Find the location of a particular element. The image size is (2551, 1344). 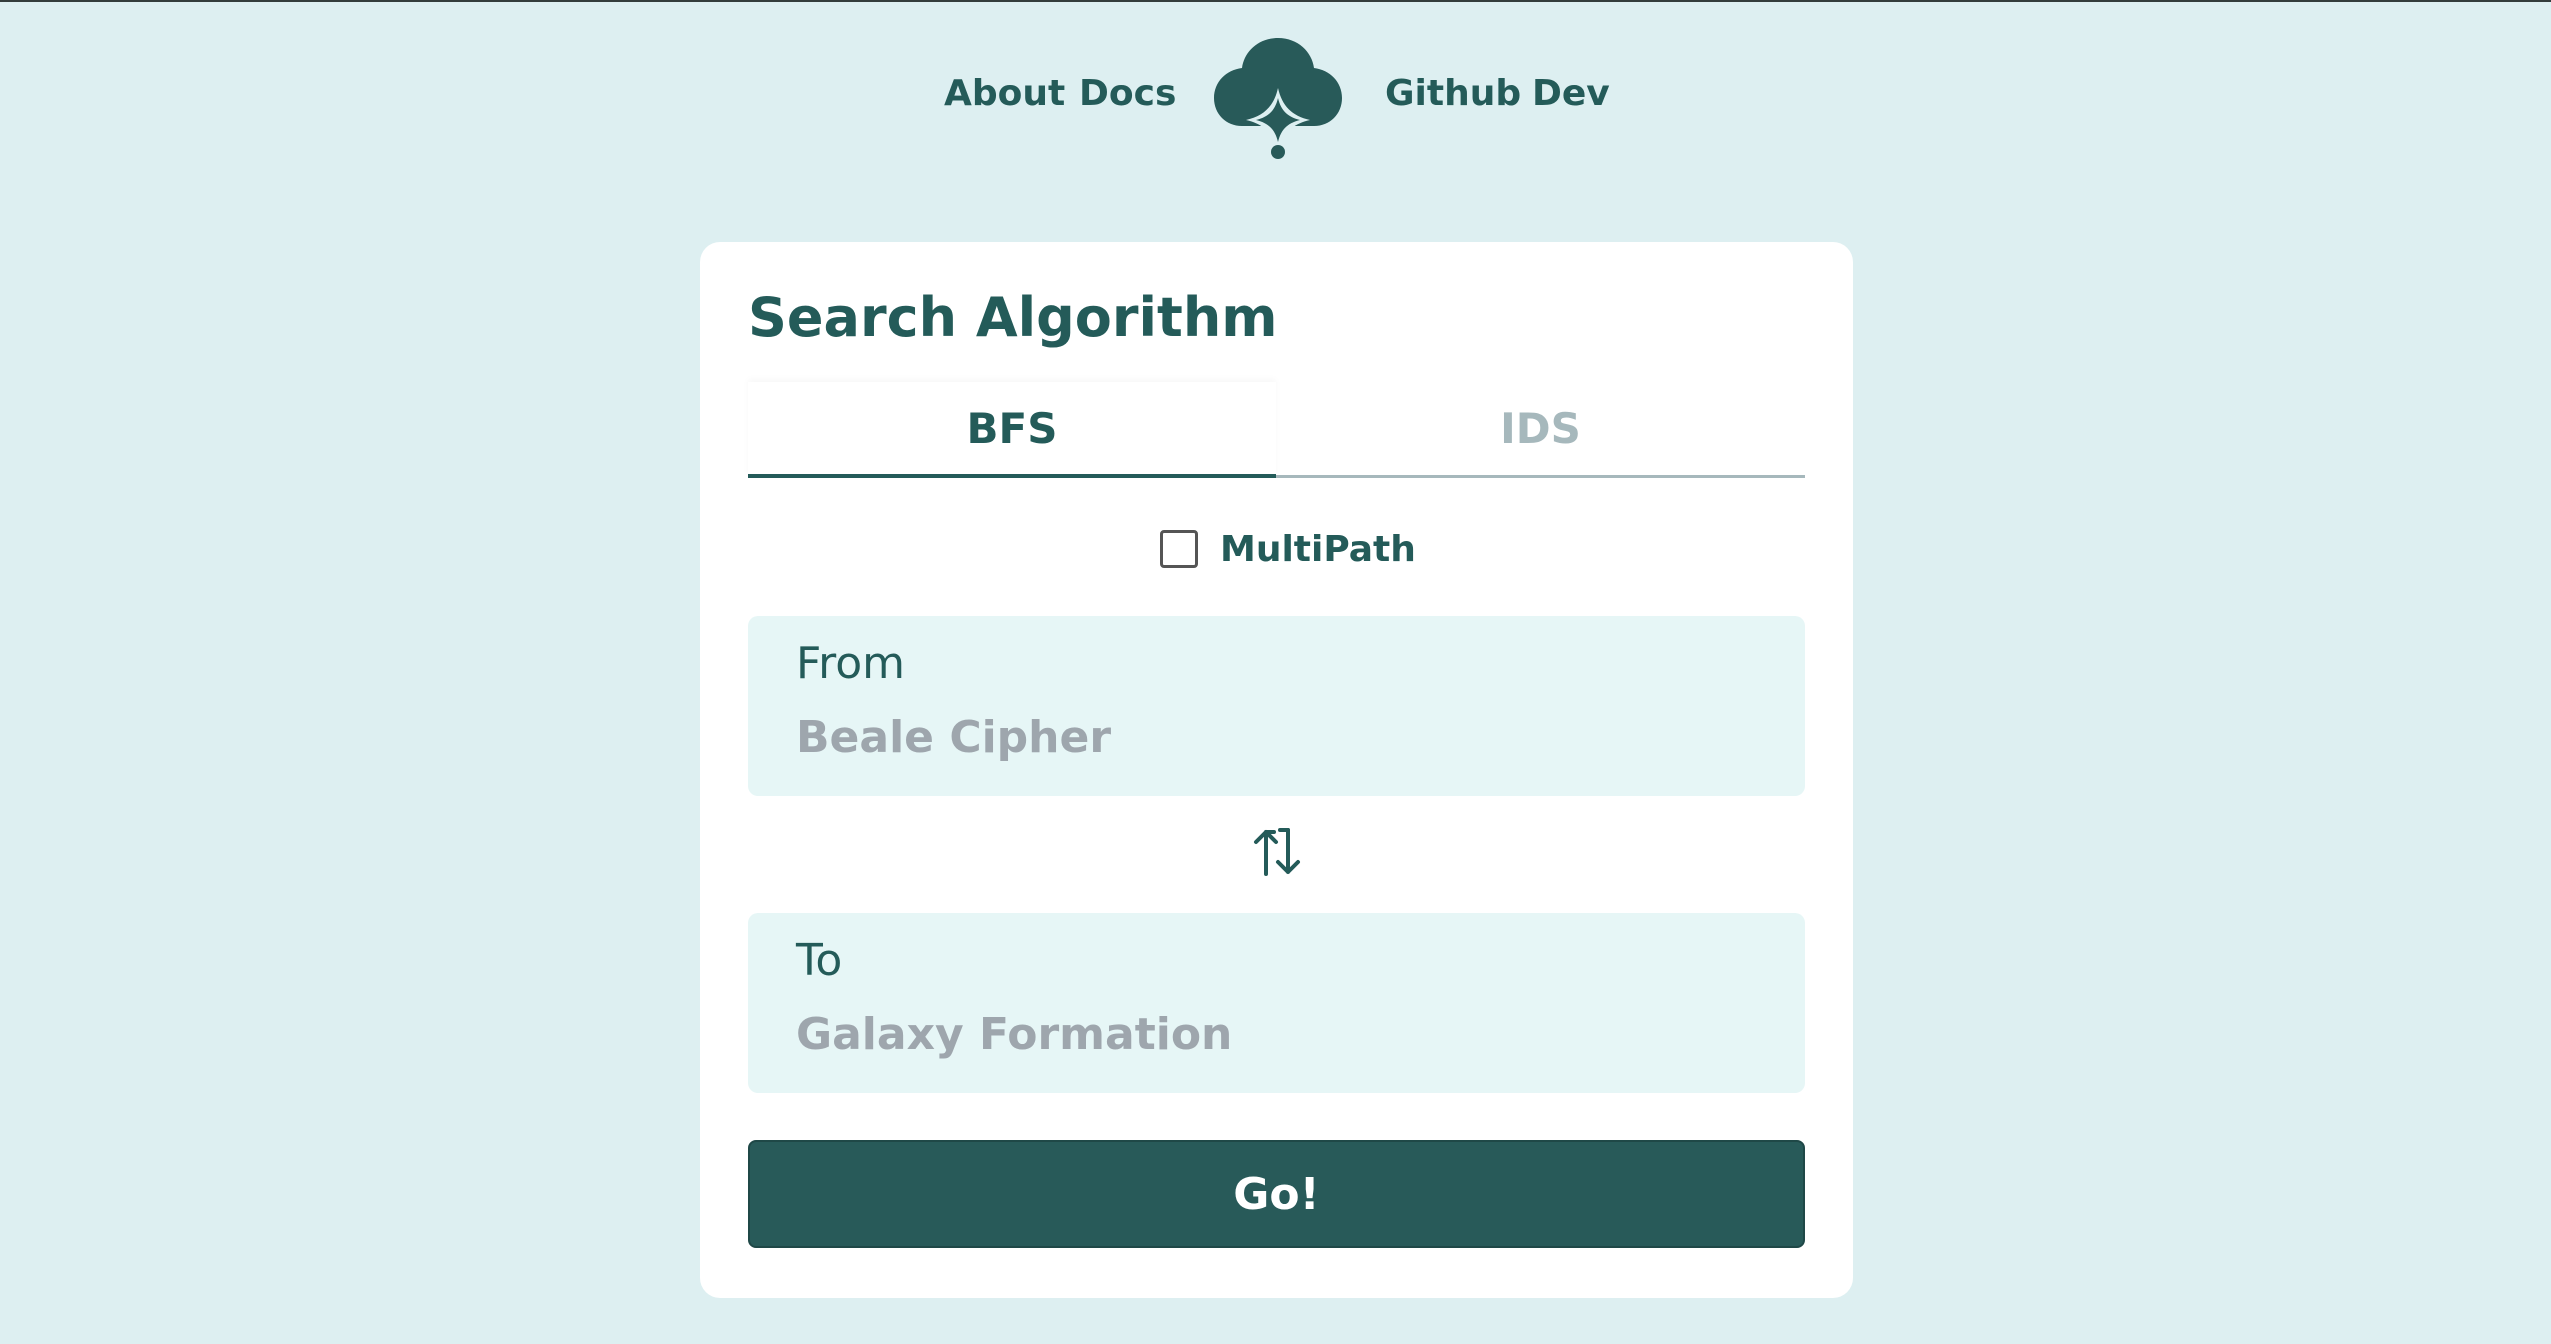

nav-link-dev: Dev is located at coordinates (1571, 94).